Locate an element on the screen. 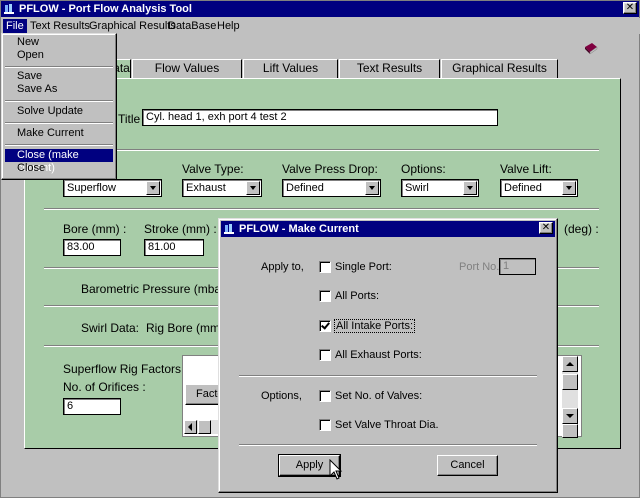 The height and width of the screenshot is (498, 640). tab-lift-values-label: Lift Values is located at coordinates (290, 68).